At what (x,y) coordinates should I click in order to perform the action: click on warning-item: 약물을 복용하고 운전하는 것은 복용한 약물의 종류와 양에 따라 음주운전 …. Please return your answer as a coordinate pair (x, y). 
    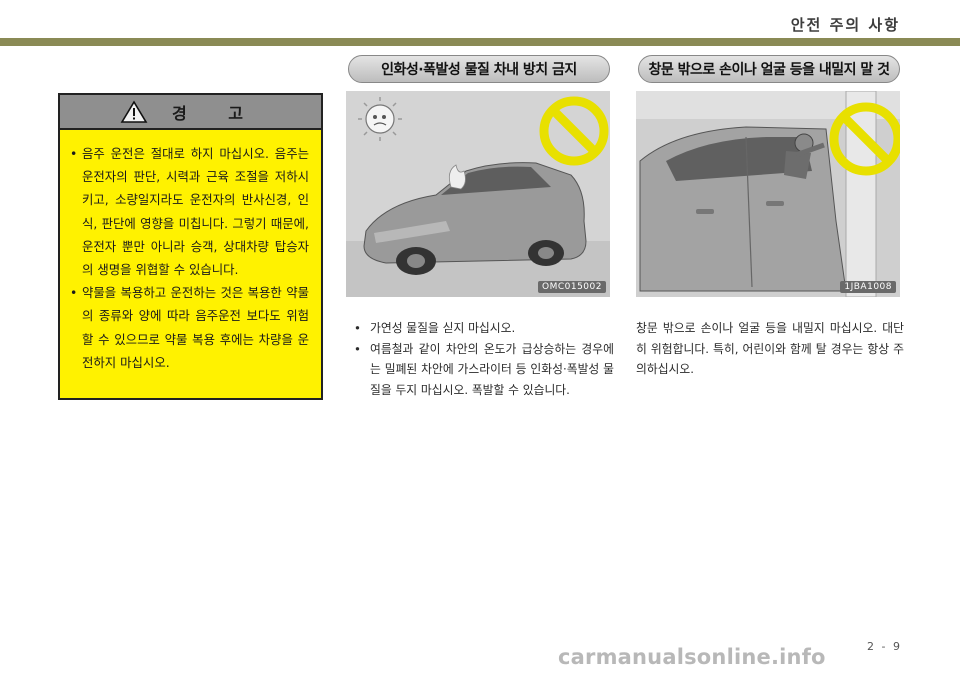
    Looking at the image, I should click on (189, 327).